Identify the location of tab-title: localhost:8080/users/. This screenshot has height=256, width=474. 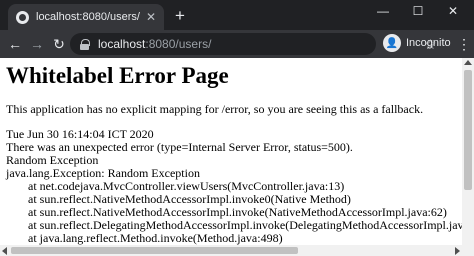
(88, 17).